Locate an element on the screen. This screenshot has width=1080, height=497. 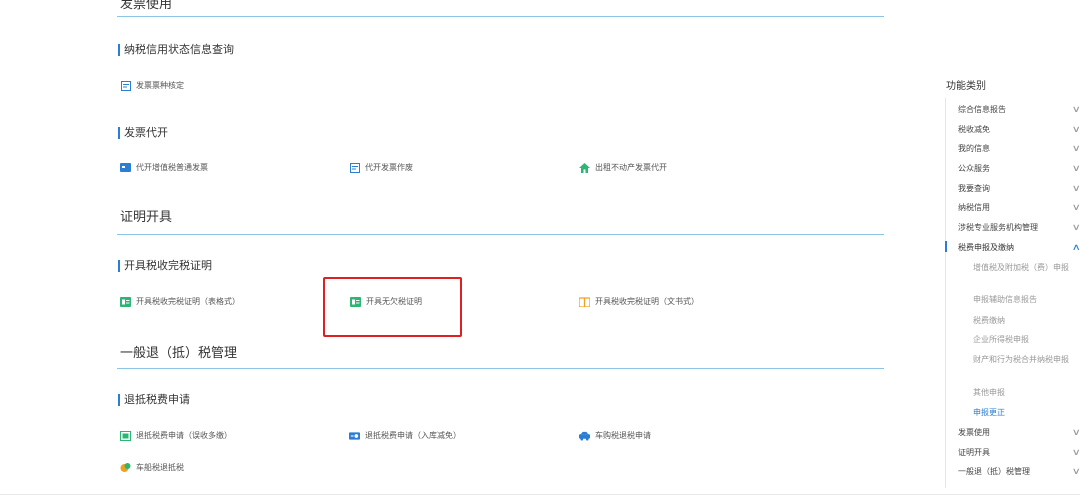
link-label: 退抵税费申请（误收多缴） is located at coordinates (184, 435).